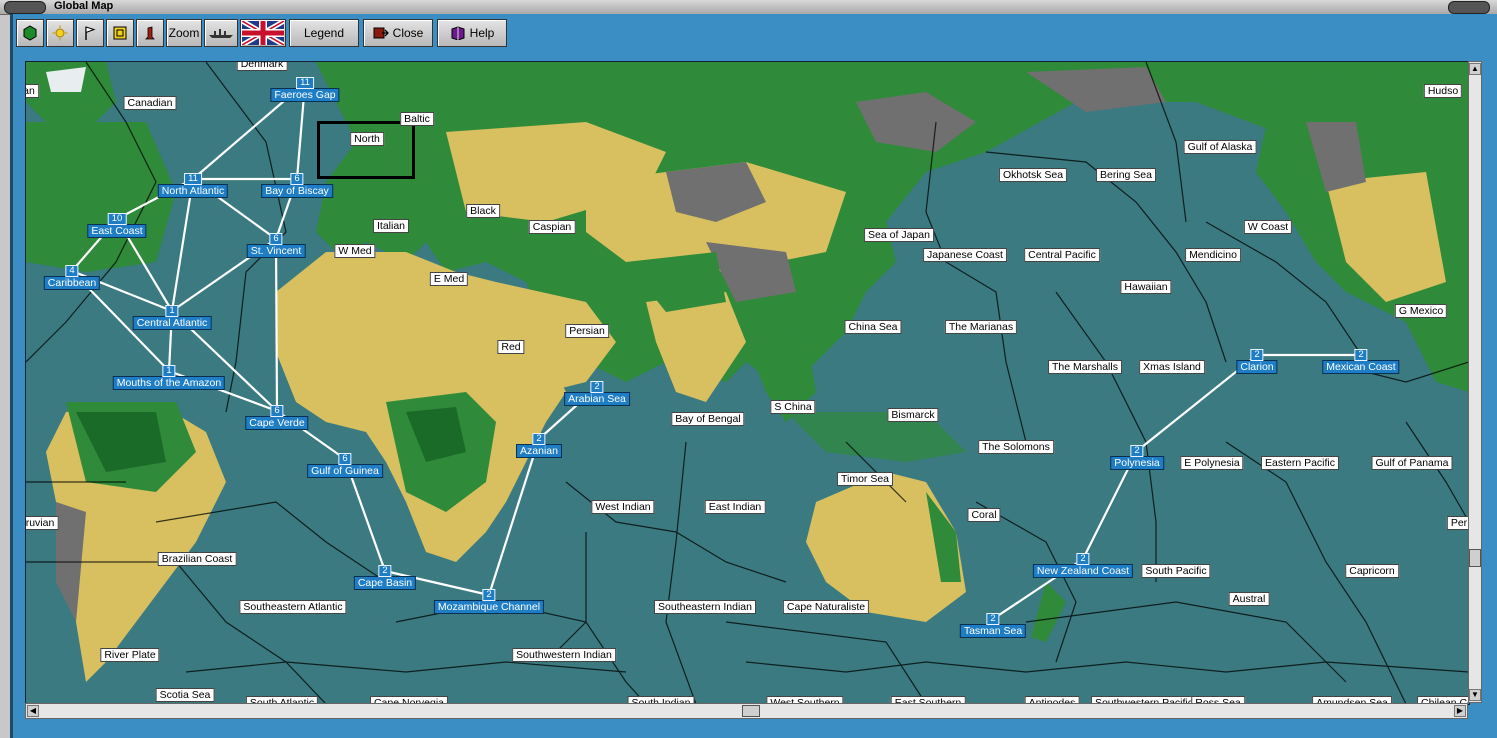 The width and height of the screenshot is (1497, 738). Describe the element at coordinates (1457, 523) in the screenshot. I see `sea-zone-label: Per` at that location.